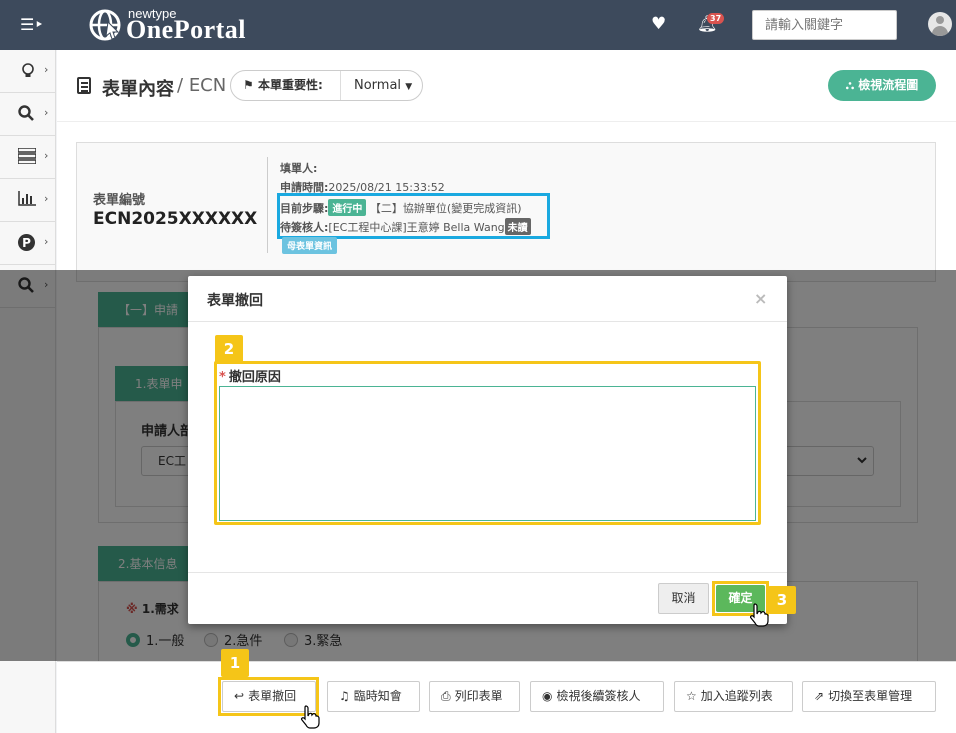  I want to click on page-title-form-type: / ECN, so click(201, 85).